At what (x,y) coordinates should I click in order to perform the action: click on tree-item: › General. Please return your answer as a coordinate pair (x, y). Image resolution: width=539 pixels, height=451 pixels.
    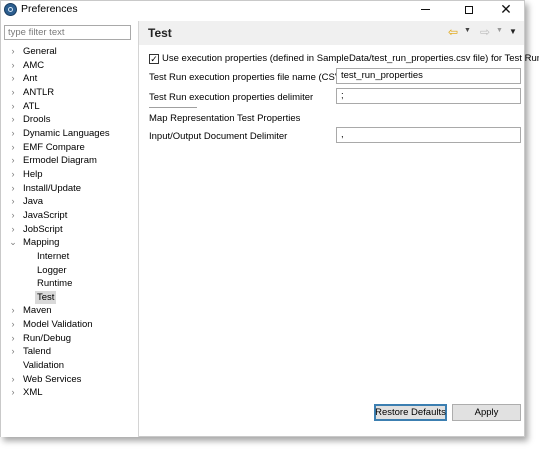
    Looking at the image, I should click on (69, 52).